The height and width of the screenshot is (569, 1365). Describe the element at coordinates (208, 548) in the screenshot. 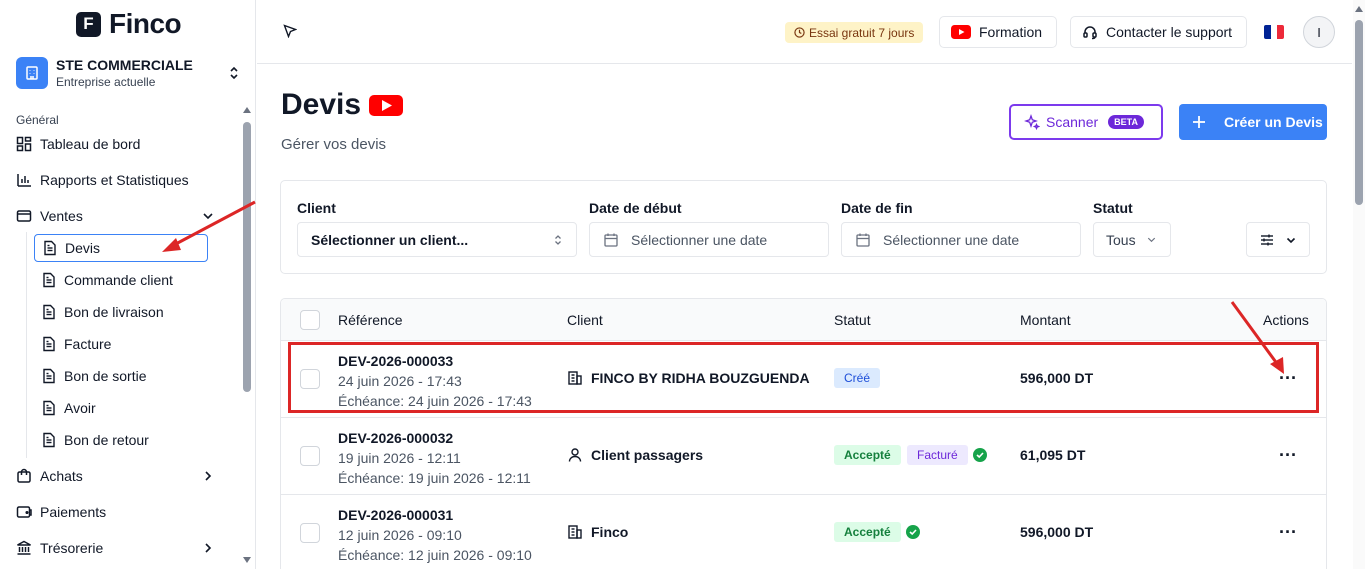

I see `chevron-right-icon` at that location.